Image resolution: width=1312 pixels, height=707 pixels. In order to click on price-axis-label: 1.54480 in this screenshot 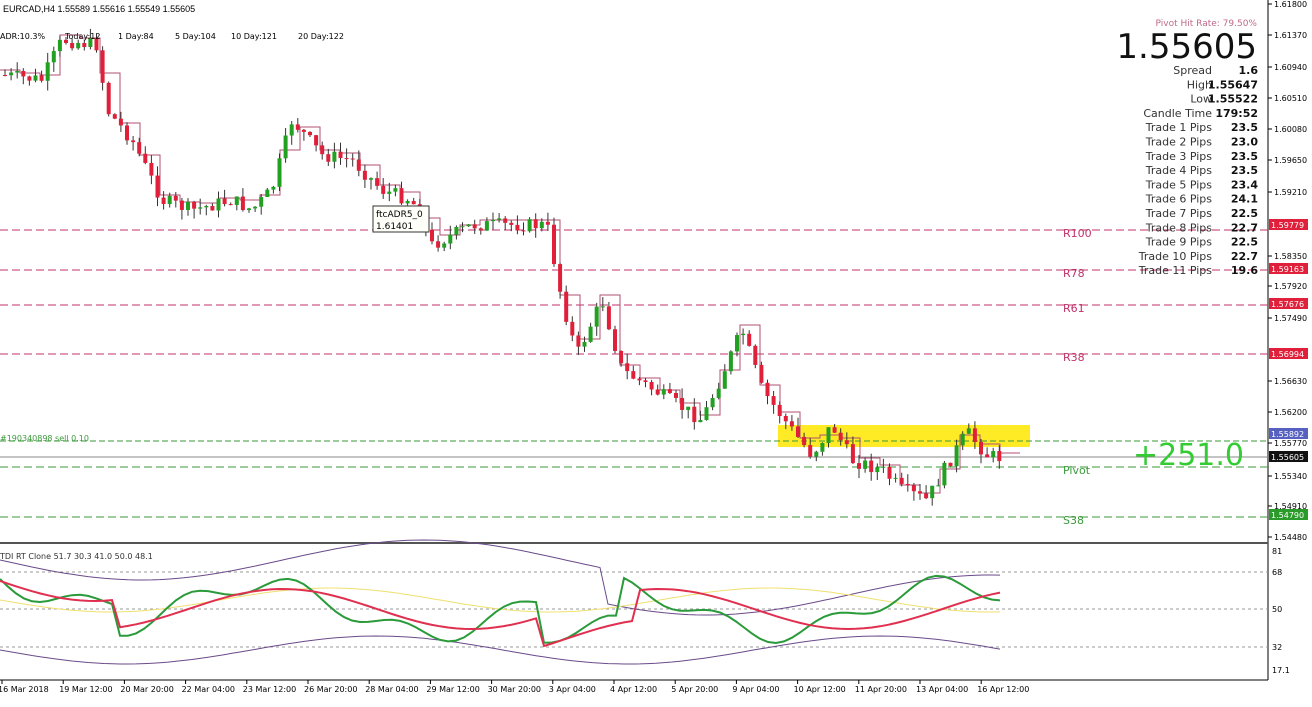, I will do `click(1290, 537)`.